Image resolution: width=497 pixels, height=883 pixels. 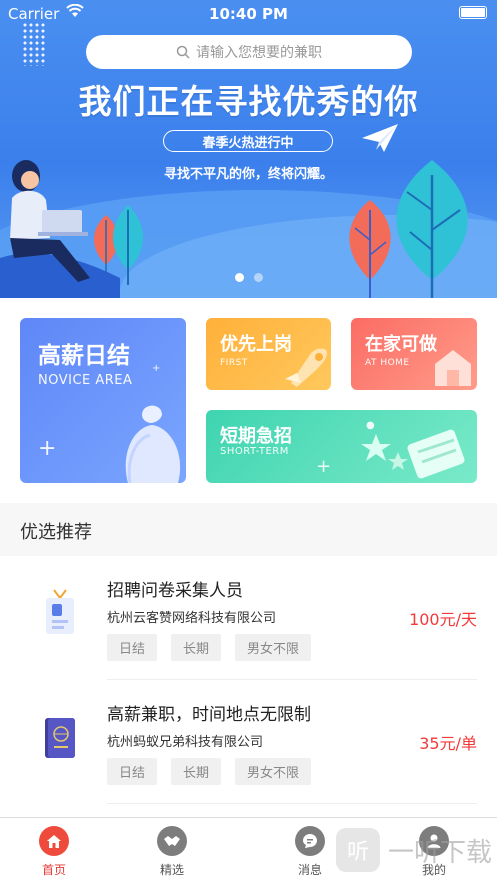 What do you see at coordinates (292, 803) in the screenshot?
I see `divider` at bounding box center [292, 803].